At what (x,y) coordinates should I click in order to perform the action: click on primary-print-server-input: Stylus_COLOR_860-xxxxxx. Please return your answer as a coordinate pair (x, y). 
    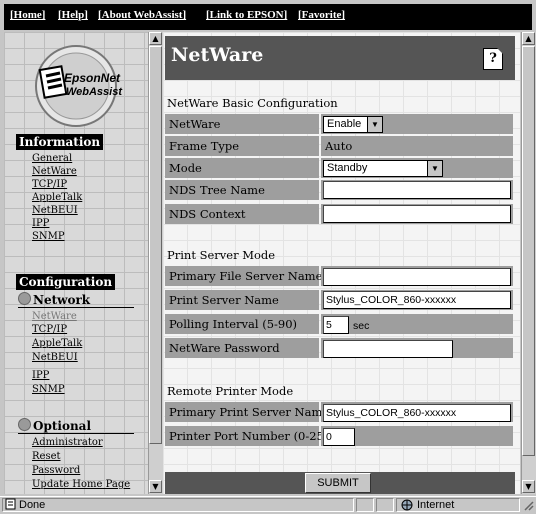
    Looking at the image, I should click on (417, 413).